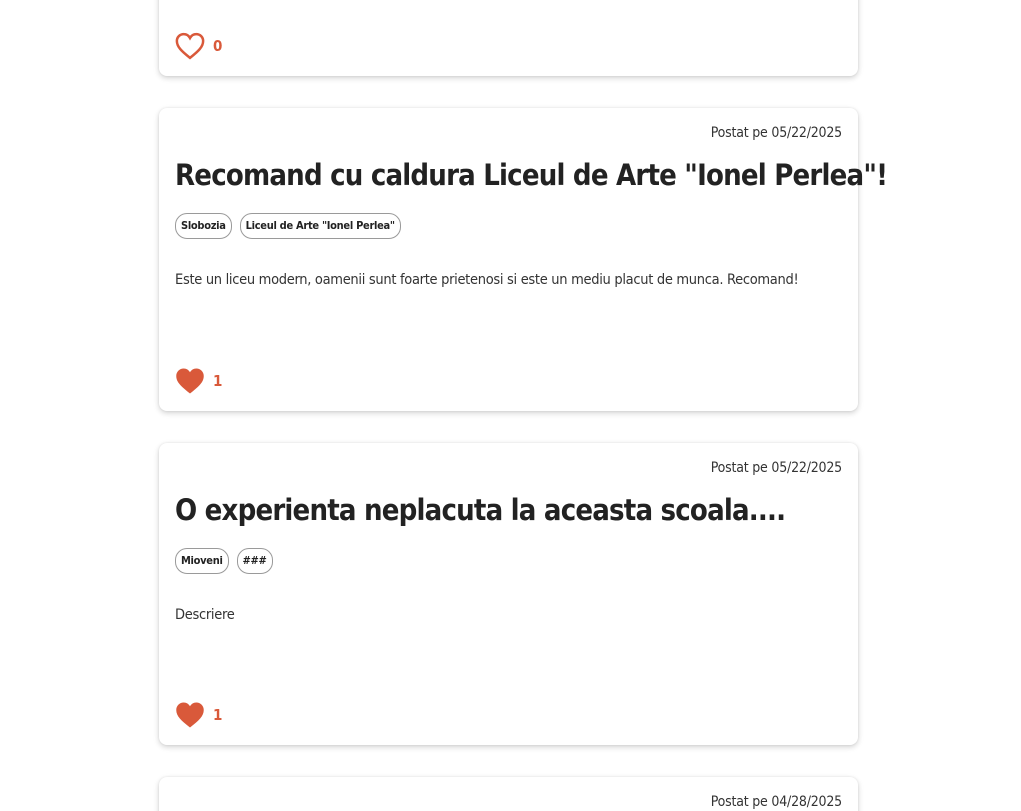 This screenshot has width=1021, height=811. Describe the element at coordinates (776, 802) in the screenshot. I see `post-date: Postat pe 04/28/2025` at that location.